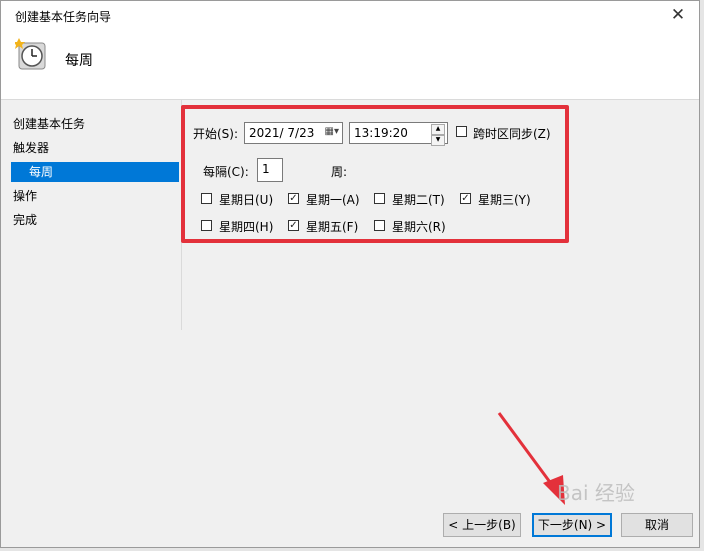 Image resolution: width=704 pixels, height=551 pixels. Describe the element at coordinates (596, 493) in the screenshot. I see `watermark: Bai 经验` at that location.